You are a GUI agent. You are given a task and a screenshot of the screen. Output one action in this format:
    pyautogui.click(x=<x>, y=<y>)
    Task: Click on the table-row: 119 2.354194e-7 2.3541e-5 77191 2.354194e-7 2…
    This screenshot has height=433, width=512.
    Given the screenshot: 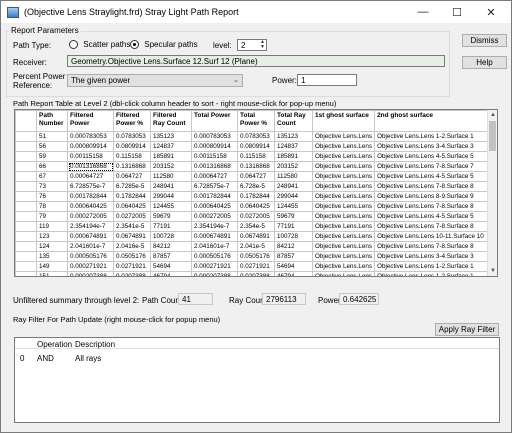 What is the action you would take?
    pyautogui.click(x=253, y=226)
    